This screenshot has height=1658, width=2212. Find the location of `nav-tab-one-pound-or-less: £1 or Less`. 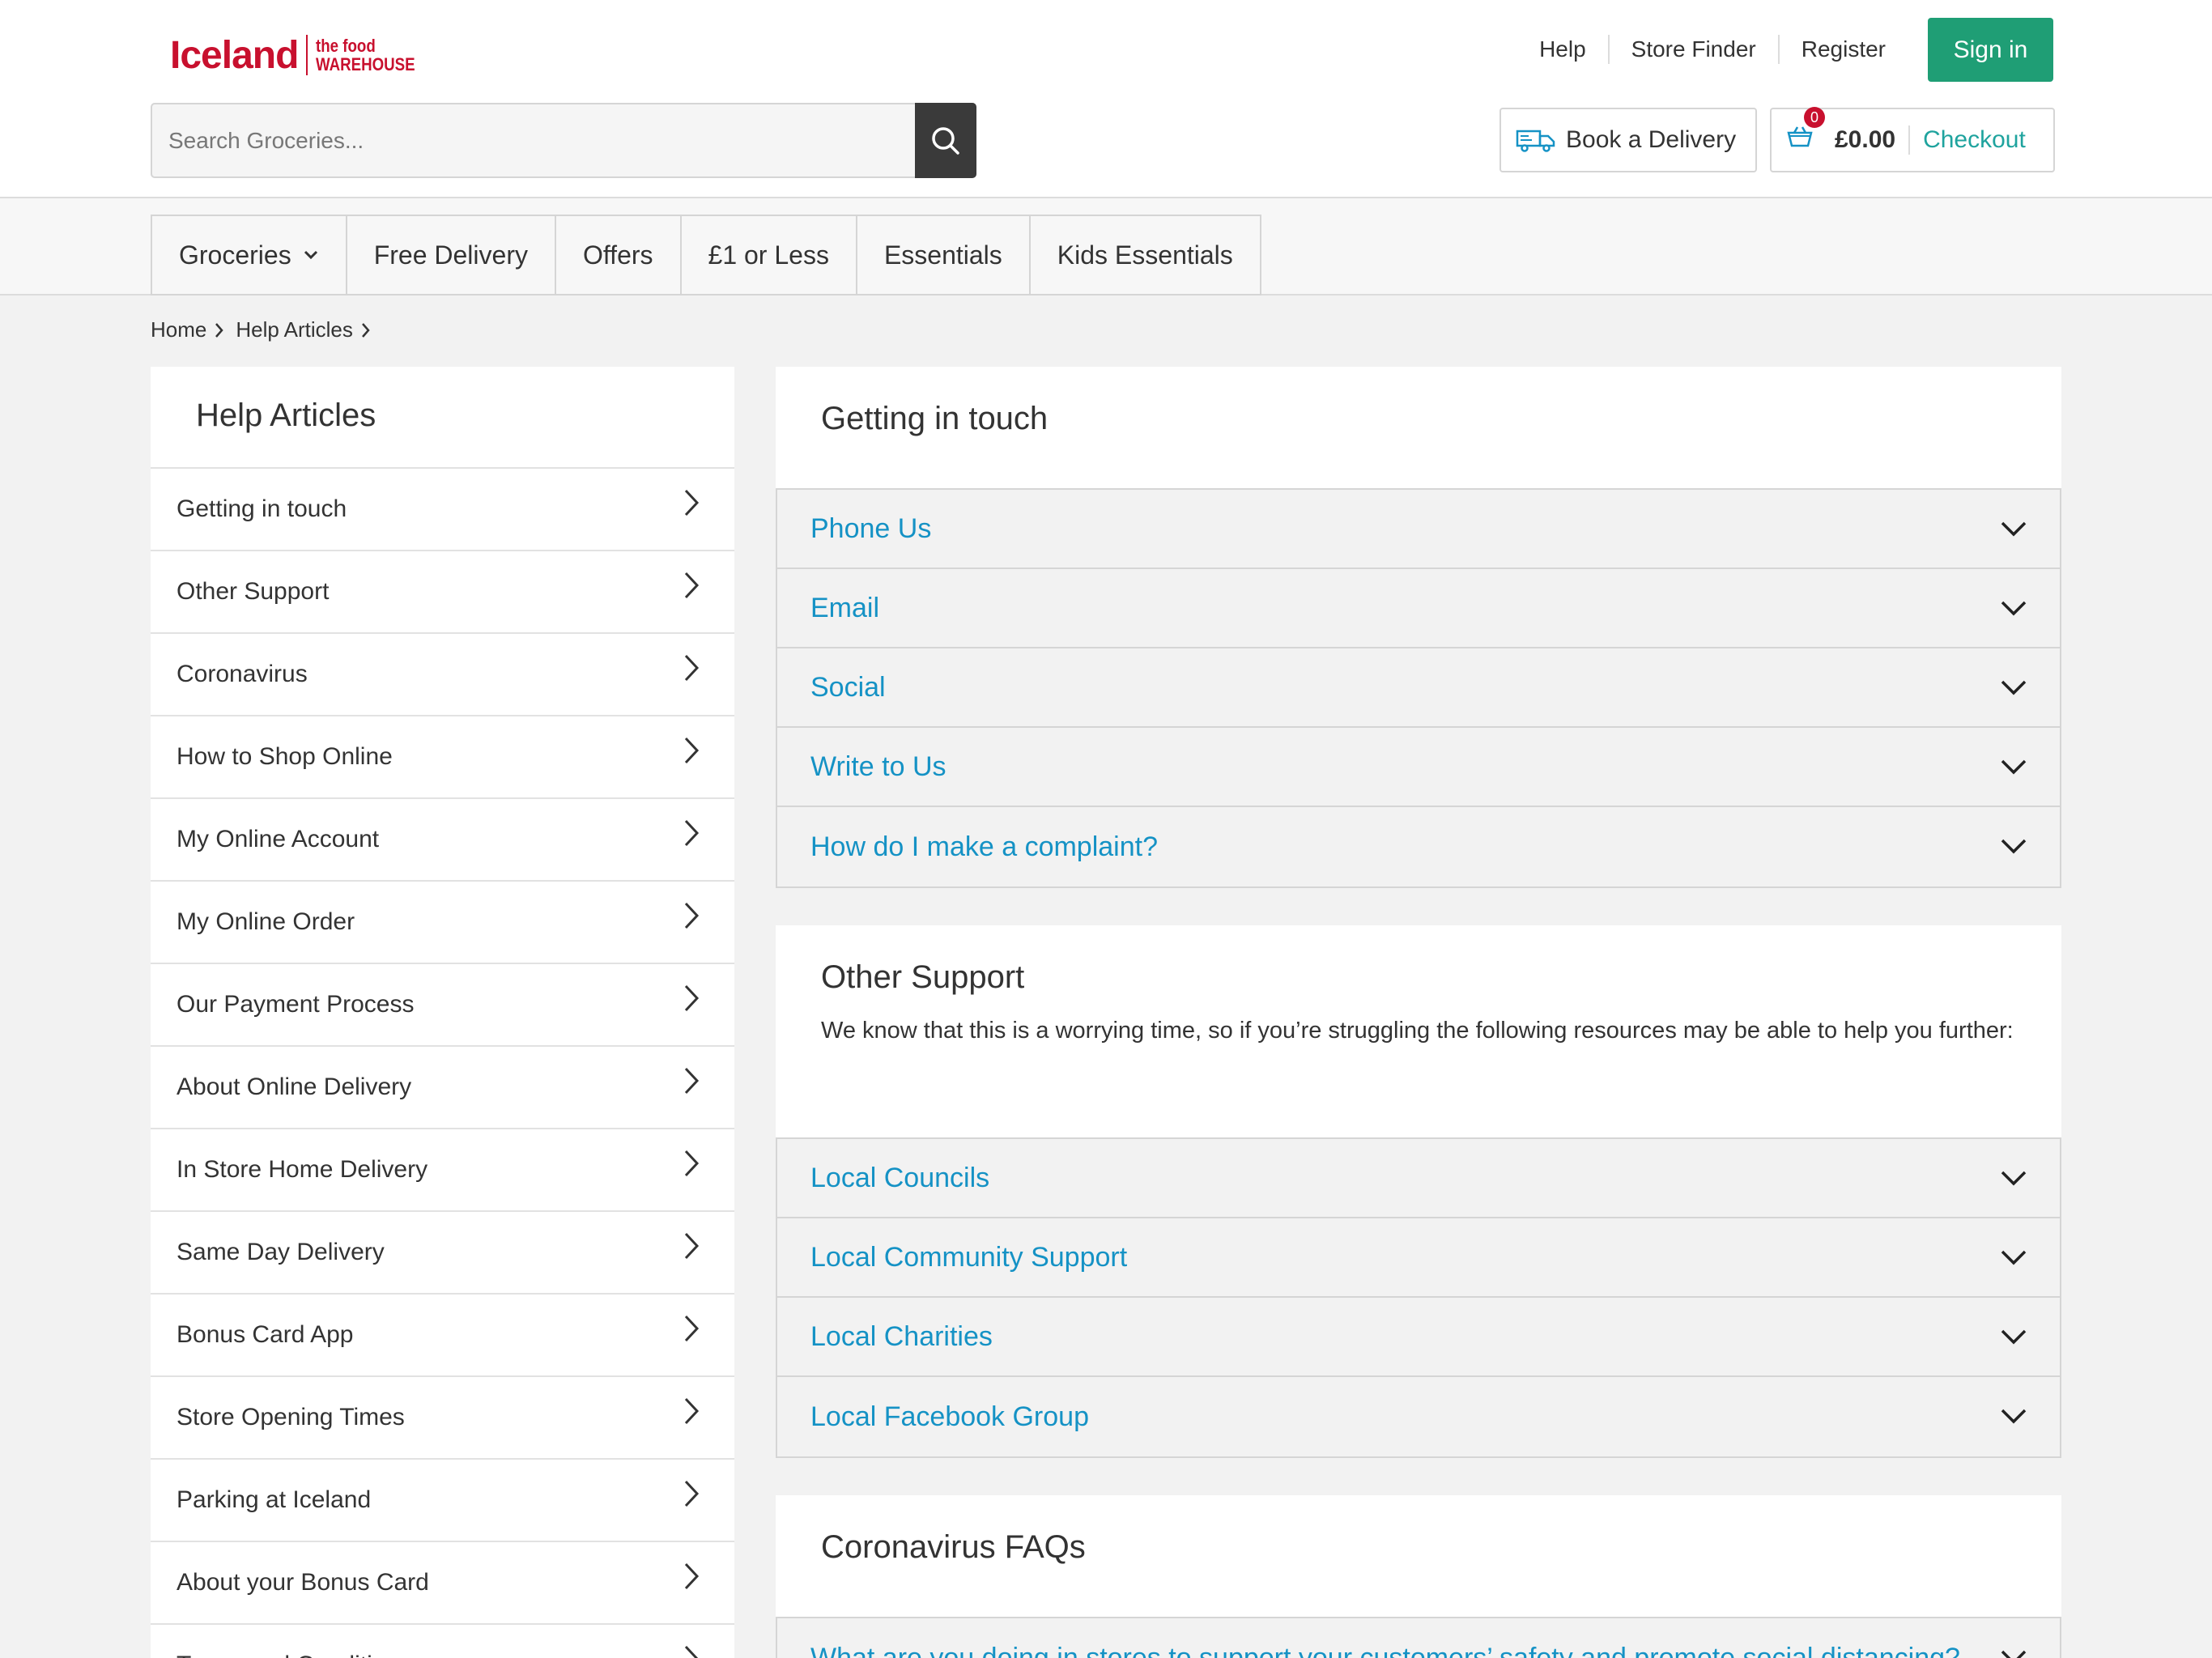

nav-tab-one-pound-or-less: £1 or Less is located at coordinates (769, 255).